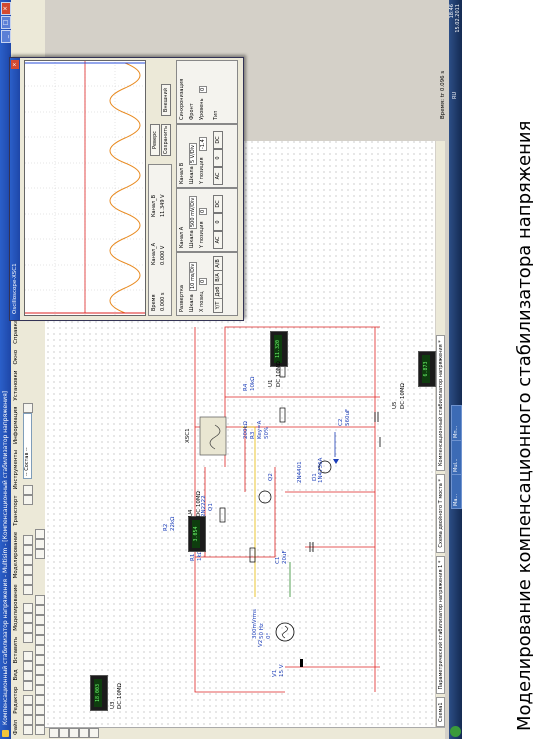 This screenshot has height=739, width=533. What do you see at coordinates (28, 628) in the screenshot?
I see `zoom-out-icon` at bounding box center [28, 628].